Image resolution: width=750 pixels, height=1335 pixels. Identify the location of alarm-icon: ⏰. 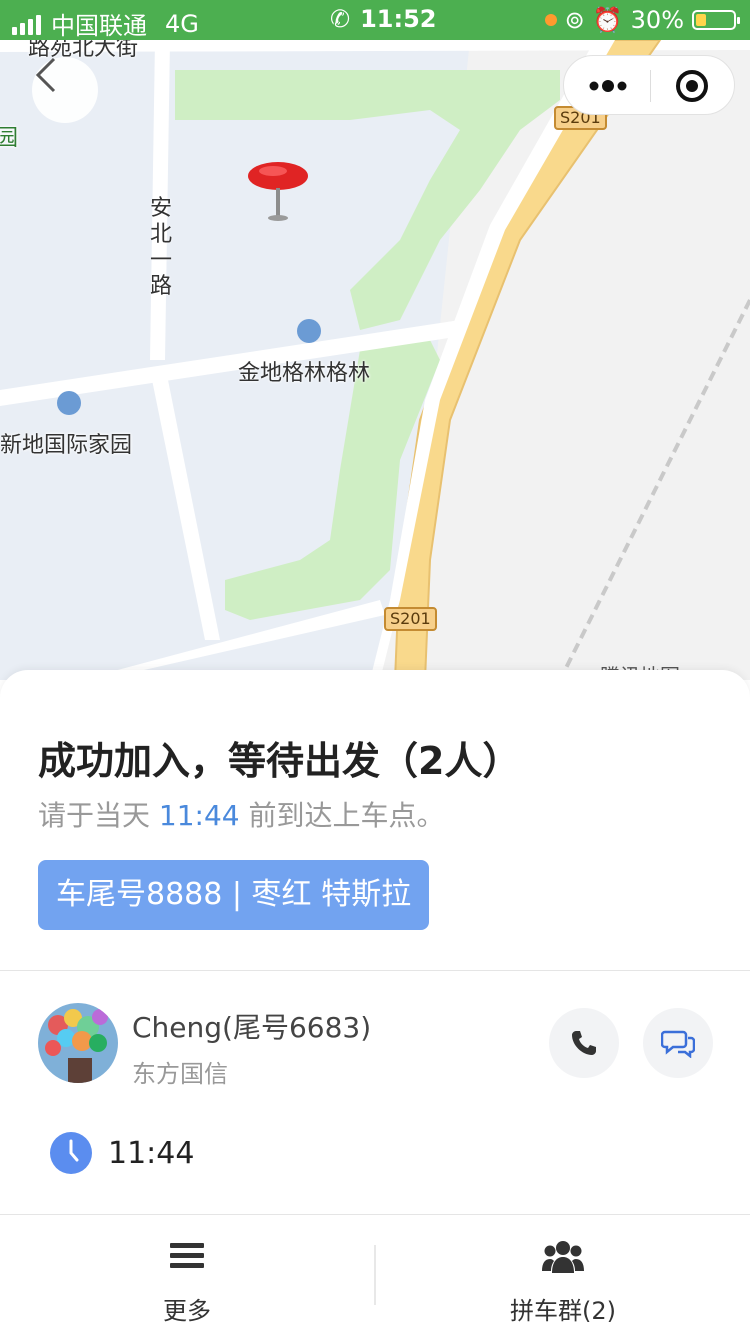
(607, 20).